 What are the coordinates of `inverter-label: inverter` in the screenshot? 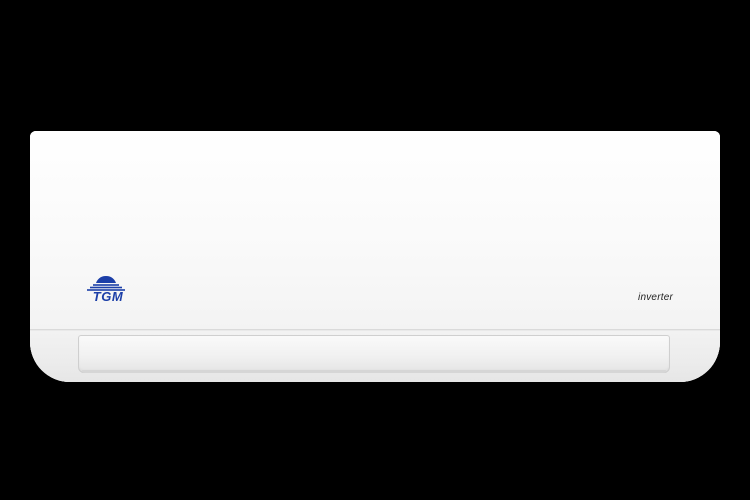 It's located at (655, 297).